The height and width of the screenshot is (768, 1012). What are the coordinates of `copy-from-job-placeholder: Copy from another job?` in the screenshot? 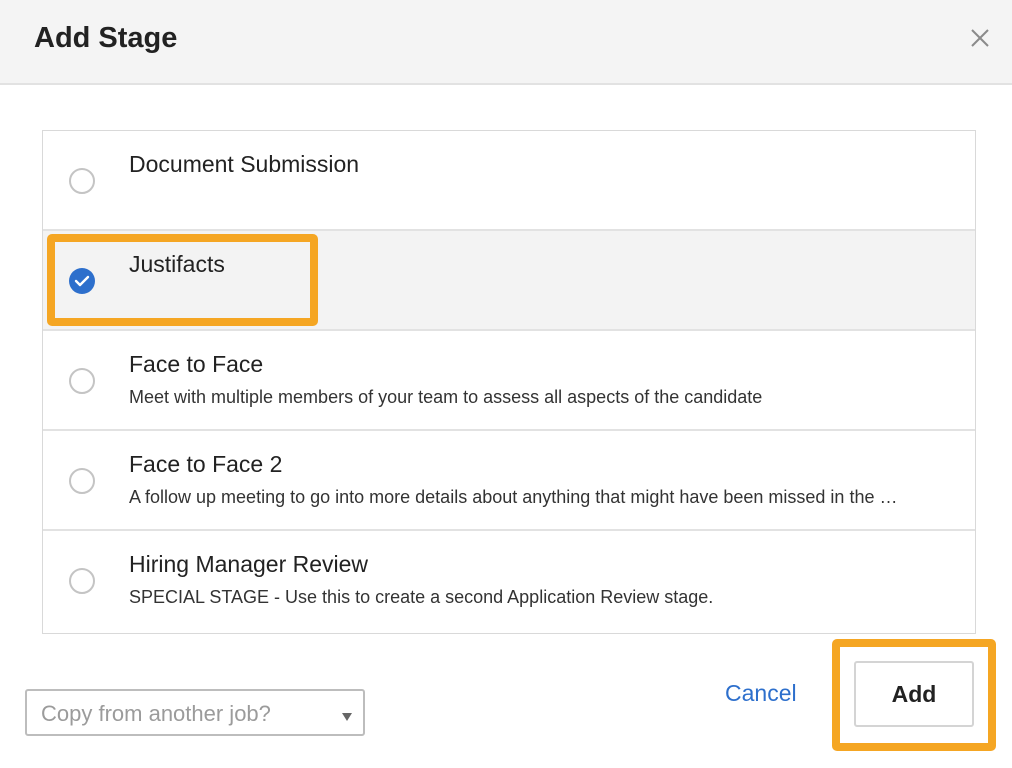 It's located at (156, 713).